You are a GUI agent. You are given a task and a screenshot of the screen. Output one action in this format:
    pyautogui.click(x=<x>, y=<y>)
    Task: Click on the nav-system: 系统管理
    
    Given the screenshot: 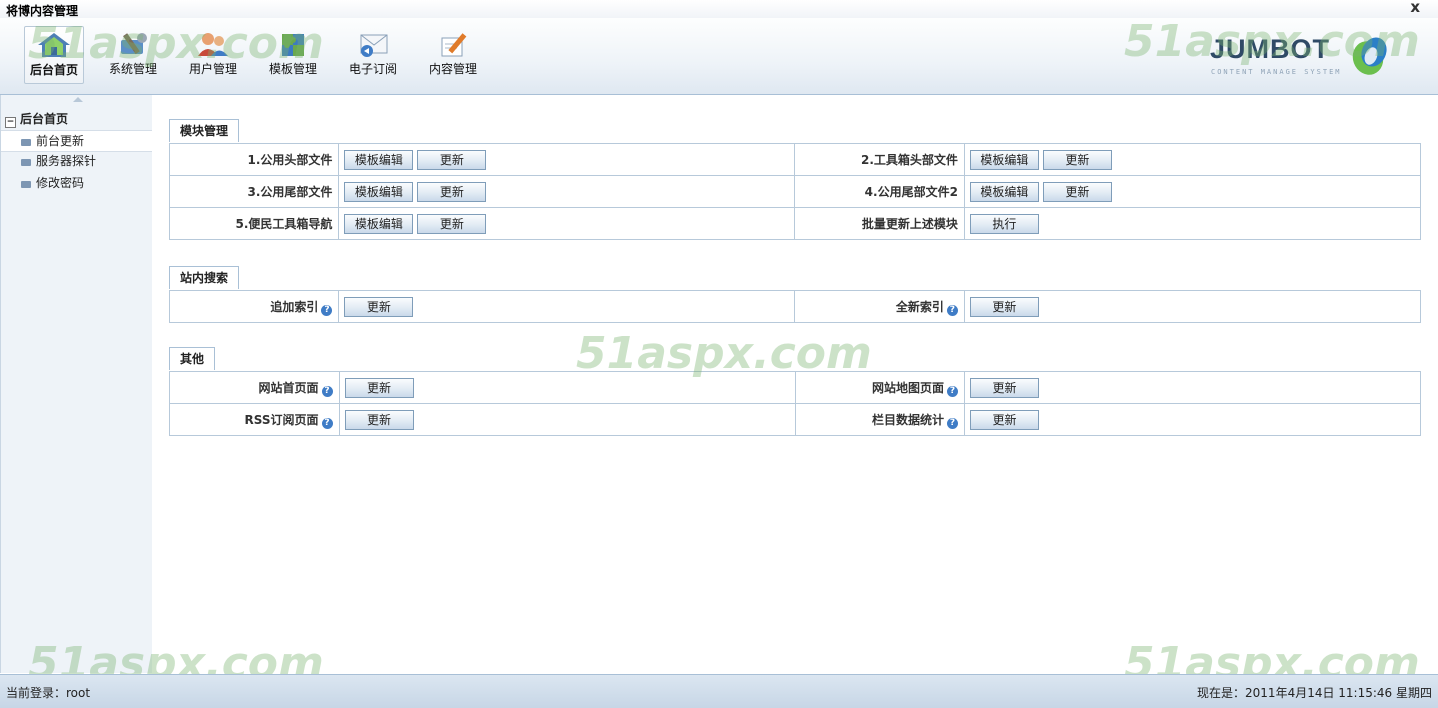 What is the action you would take?
    pyautogui.click(x=133, y=54)
    